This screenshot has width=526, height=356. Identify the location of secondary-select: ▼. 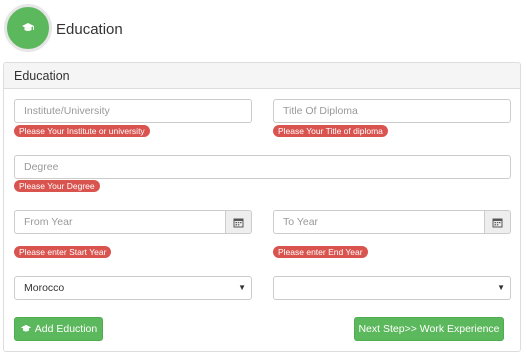
(392, 288).